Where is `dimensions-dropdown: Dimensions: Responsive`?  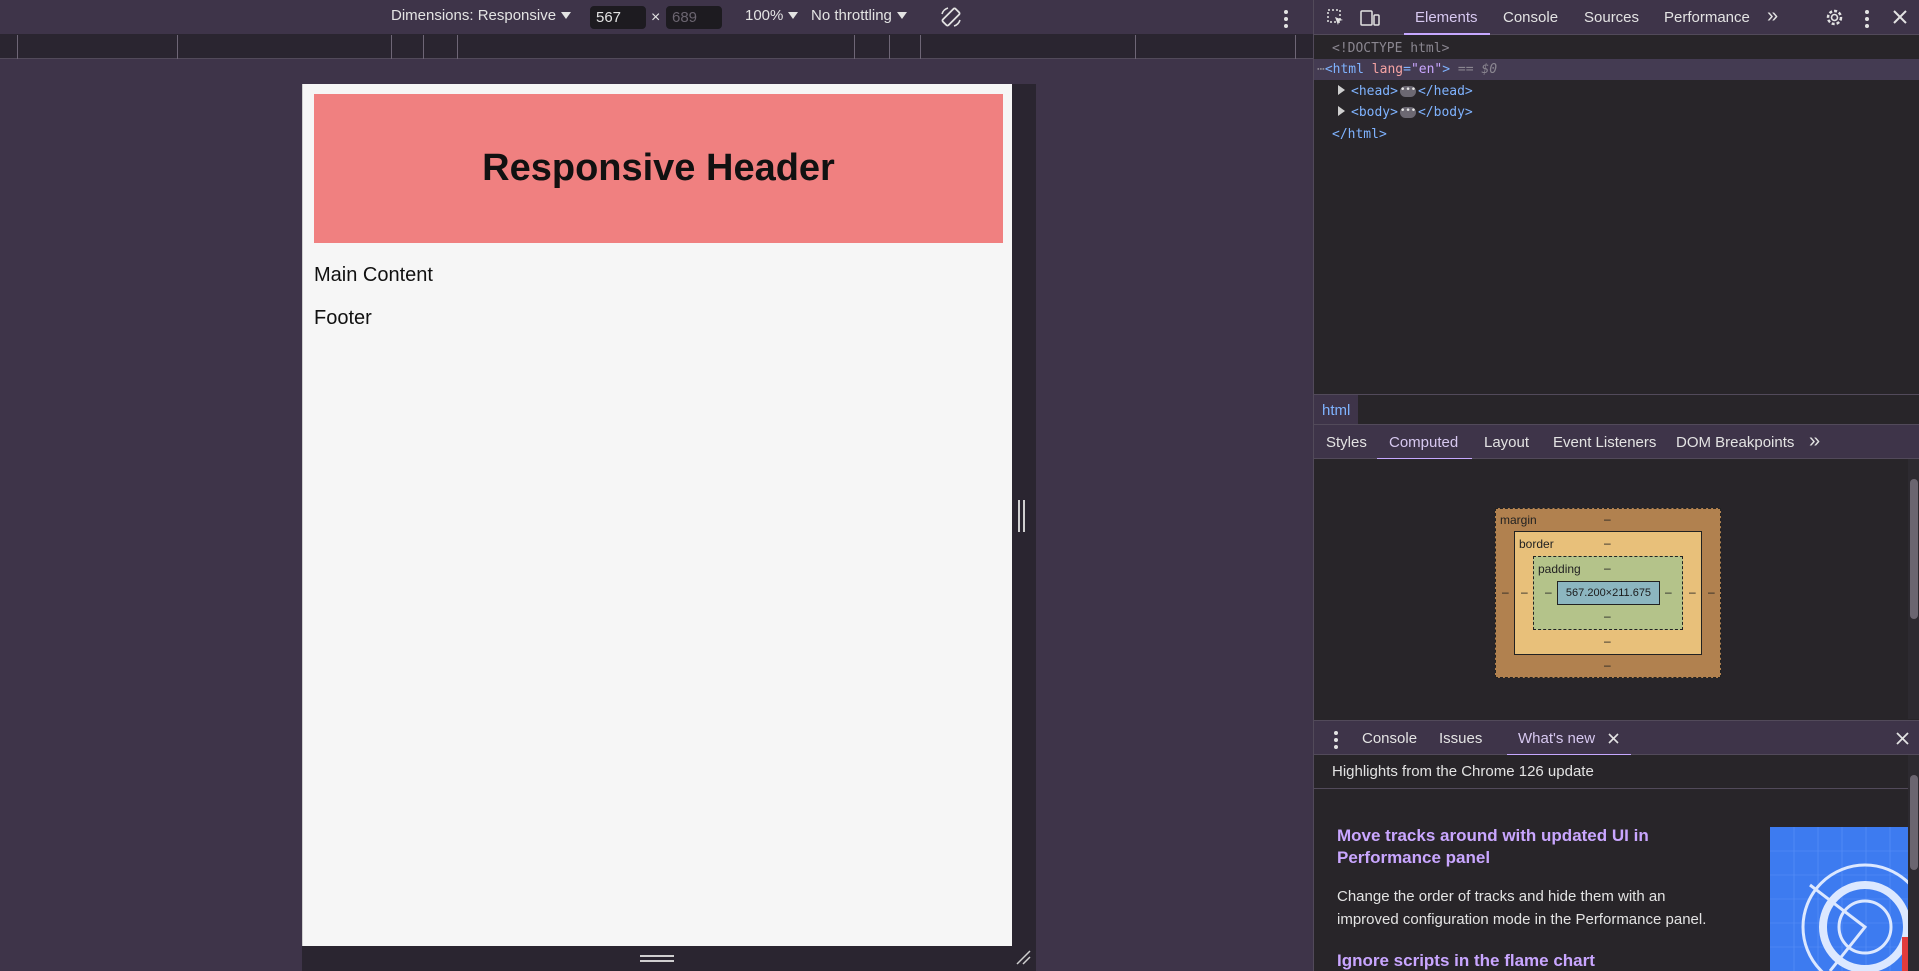
dimensions-dropdown: Dimensions: Responsive is located at coordinates (481, 15).